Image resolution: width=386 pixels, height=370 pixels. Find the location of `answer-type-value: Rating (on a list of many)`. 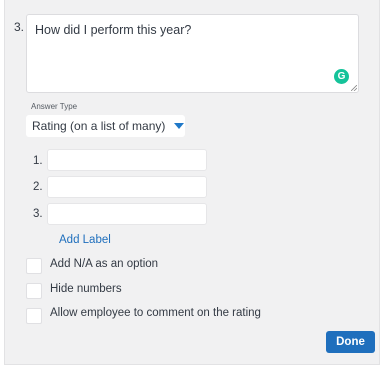

answer-type-value: Rating (on a list of many) is located at coordinates (99, 126).